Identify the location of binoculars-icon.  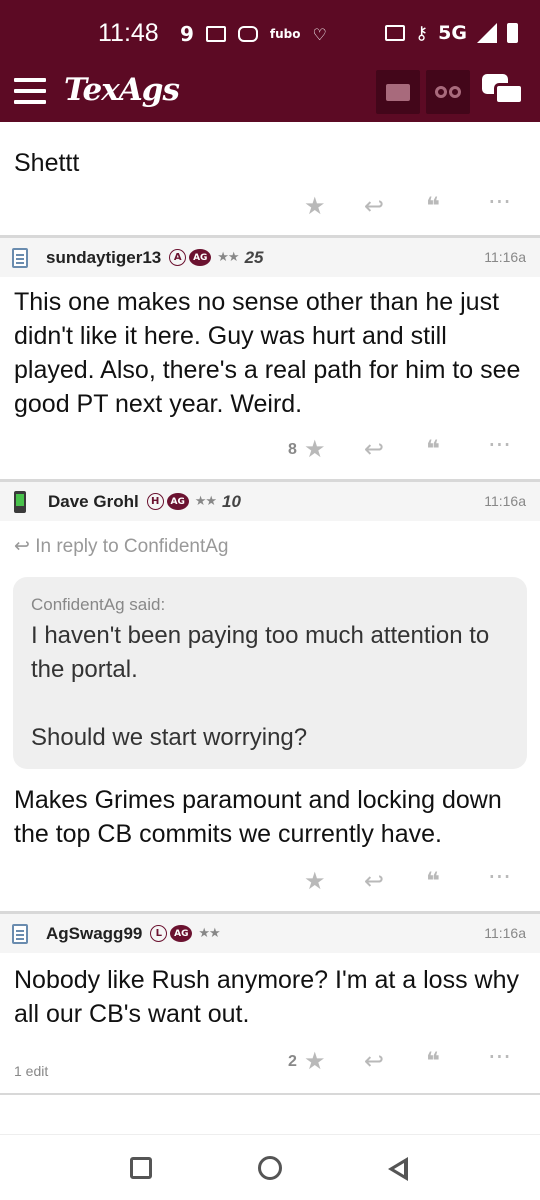
(448, 92).